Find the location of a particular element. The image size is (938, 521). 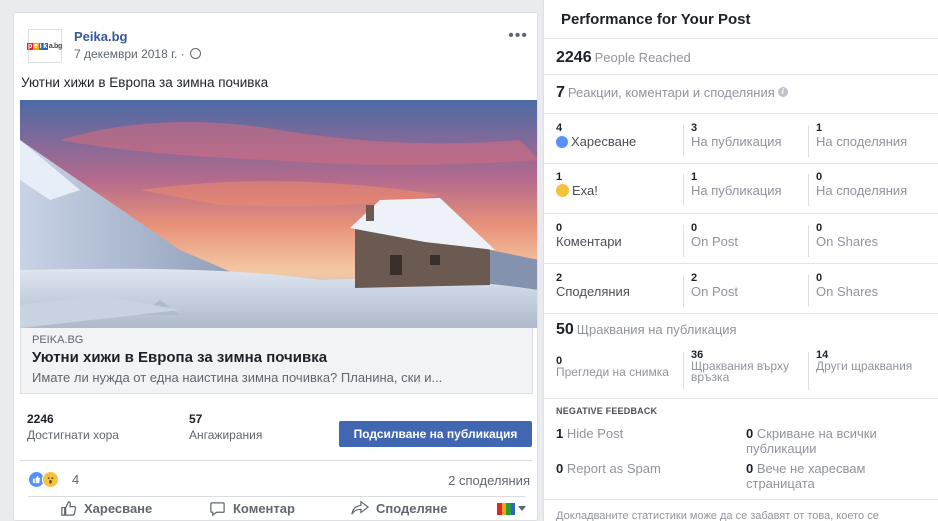

stat-label: На публикация is located at coordinates (736, 141).